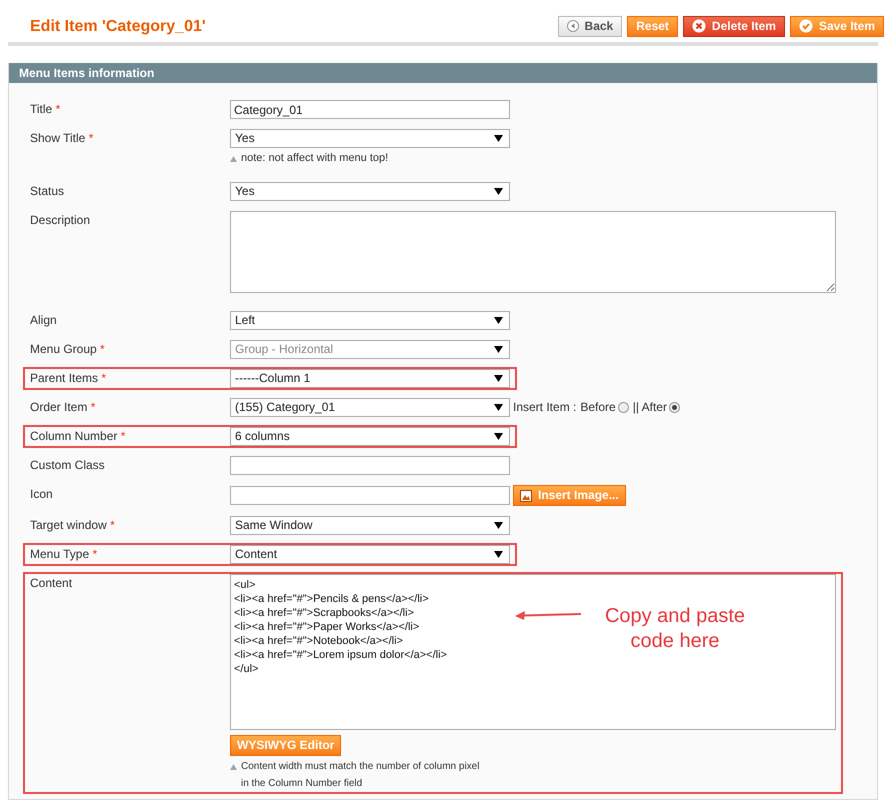 This screenshot has height=800, width=886. I want to click on field-label: Custom Class, so click(67, 465).